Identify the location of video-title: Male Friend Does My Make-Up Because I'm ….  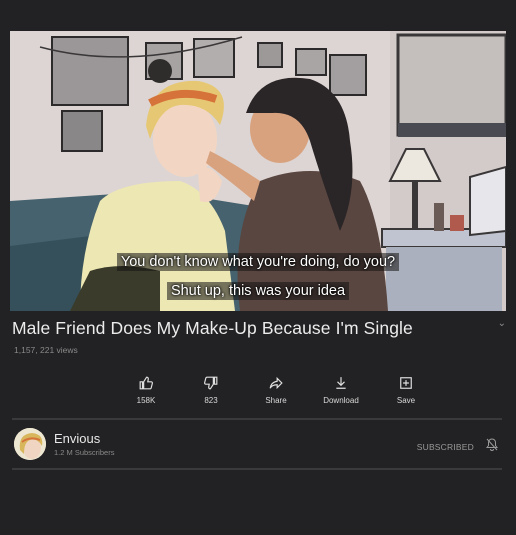
(212, 328).